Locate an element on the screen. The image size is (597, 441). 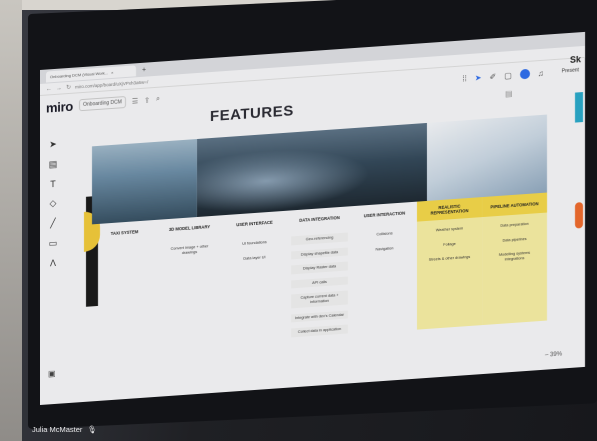
apps-icon: ⁞⁞ is located at coordinates (464, 78).